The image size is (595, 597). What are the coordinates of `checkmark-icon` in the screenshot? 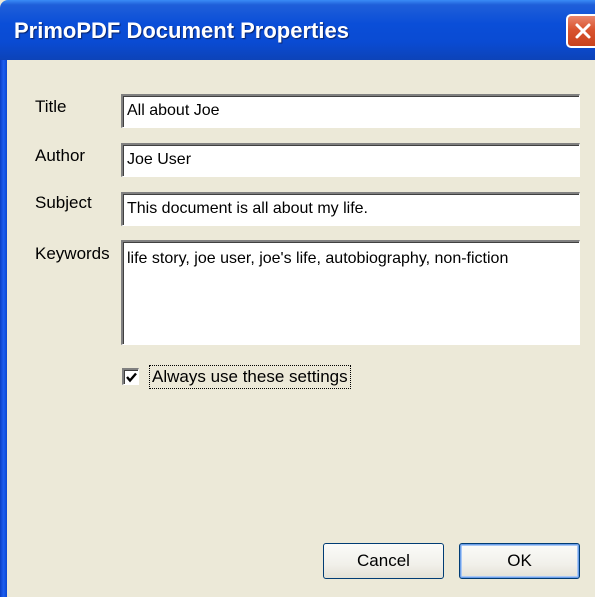 It's located at (131, 377).